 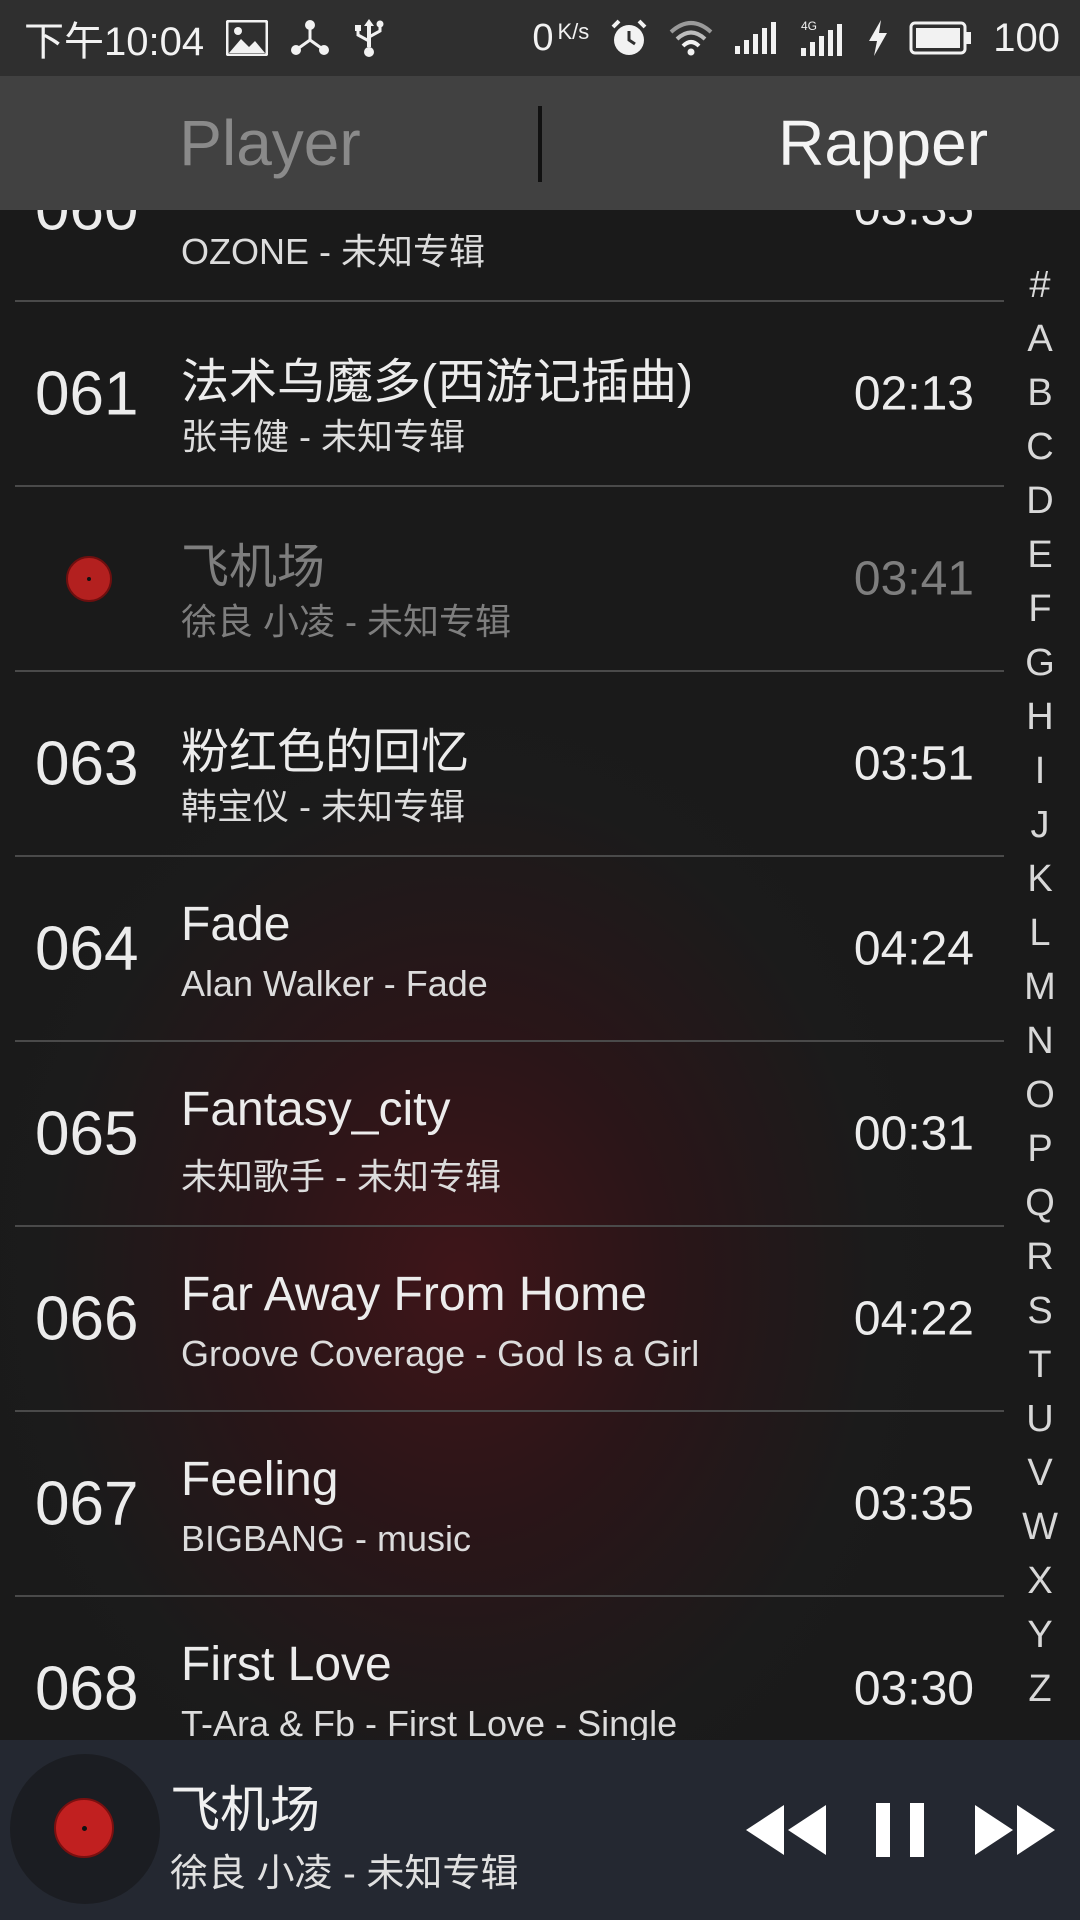 What do you see at coordinates (429, 1721) in the screenshot?
I see `song-artist-album: T-Ara & Fb - First Love - Single` at bounding box center [429, 1721].